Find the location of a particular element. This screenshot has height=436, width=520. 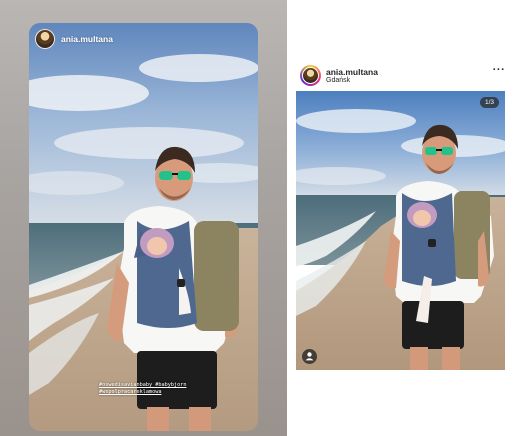

story-header: ania.multana is located at coordinates (74, 39).